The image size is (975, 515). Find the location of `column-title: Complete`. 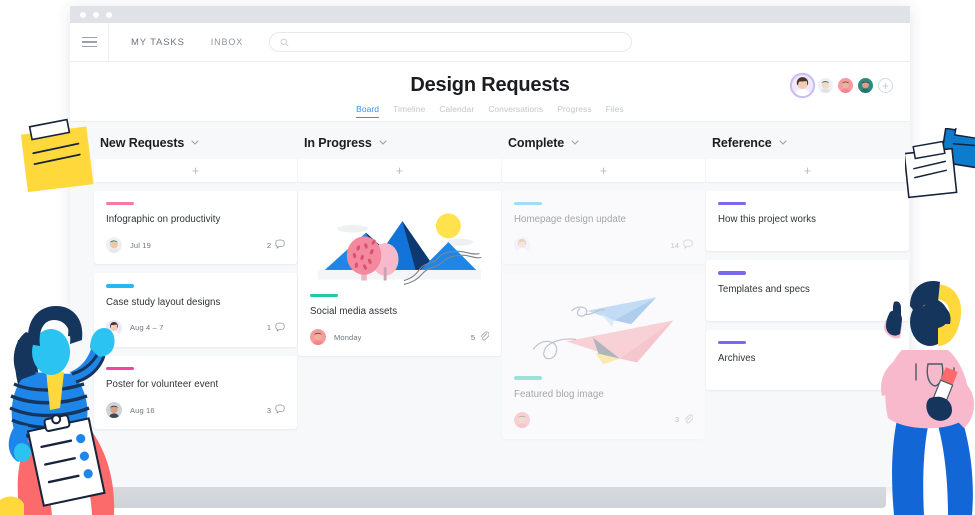

column-title: Complete is located at coordinates (536, 143).